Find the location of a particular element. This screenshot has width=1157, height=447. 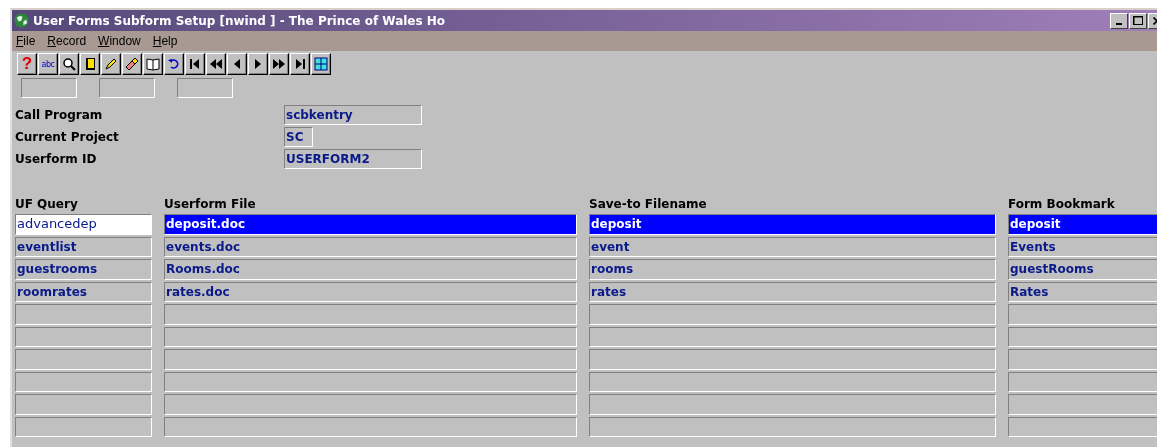

spellcheck-button: abc is located at coordinates (48, 64).